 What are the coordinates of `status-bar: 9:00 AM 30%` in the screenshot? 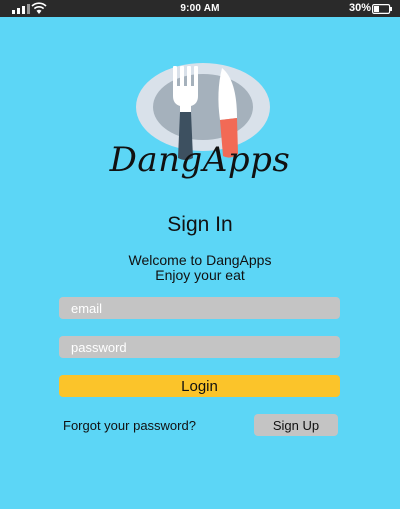 It's located at (200, 8).